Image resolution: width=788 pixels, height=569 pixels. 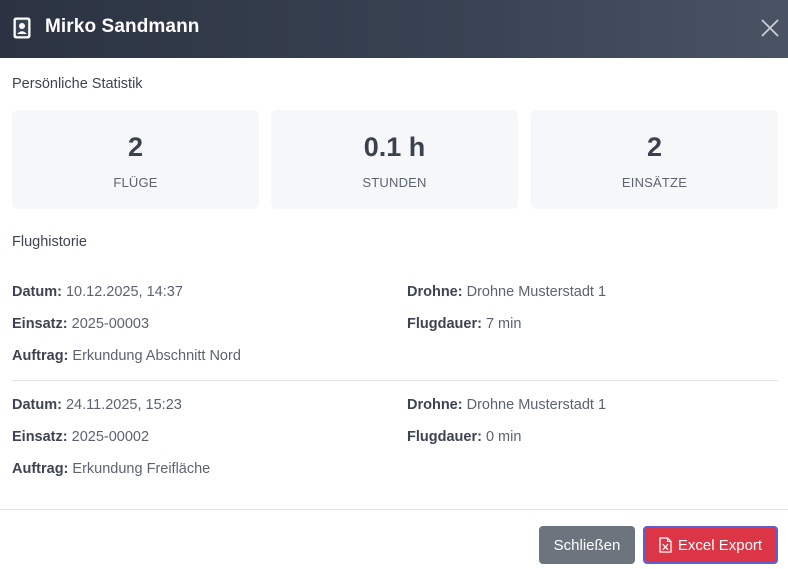 I want to click on dialog-header: Mirko Sandmann, so click(x=394, y=29).